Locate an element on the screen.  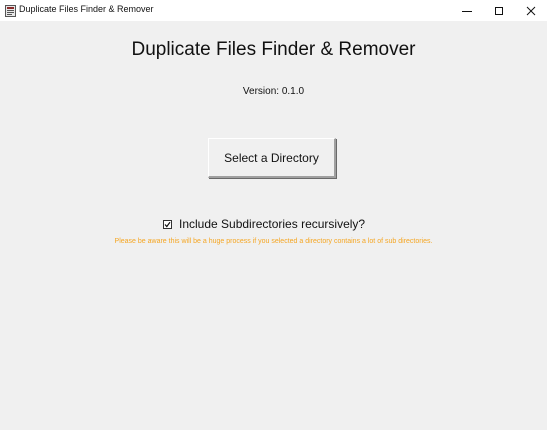
app-window-icon is located at coordinates (10, 10).